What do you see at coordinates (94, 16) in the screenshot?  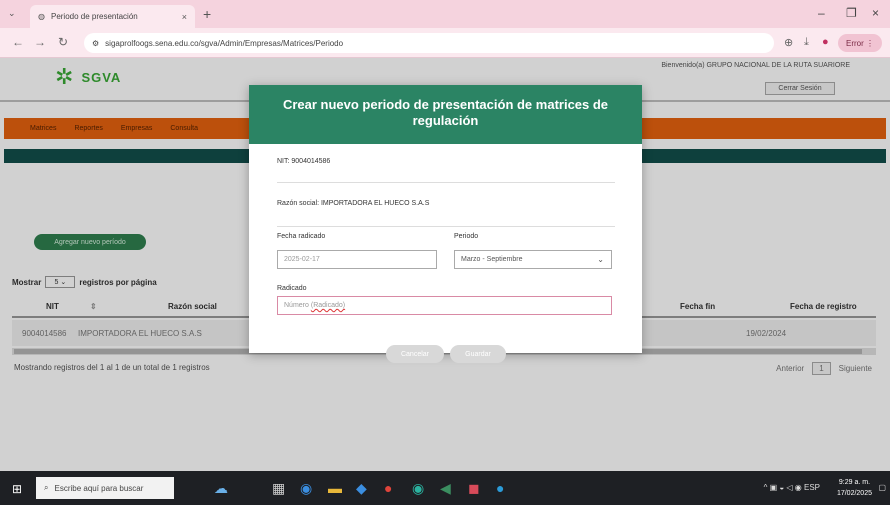 I see `tab-title: Periodo de presentación` at bounding box center [94, 16].